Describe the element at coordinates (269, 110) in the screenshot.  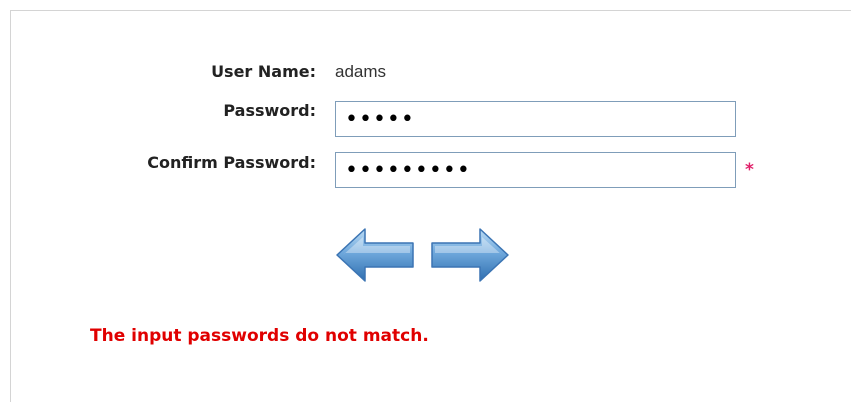
I see `password-label: Password:` at that location.